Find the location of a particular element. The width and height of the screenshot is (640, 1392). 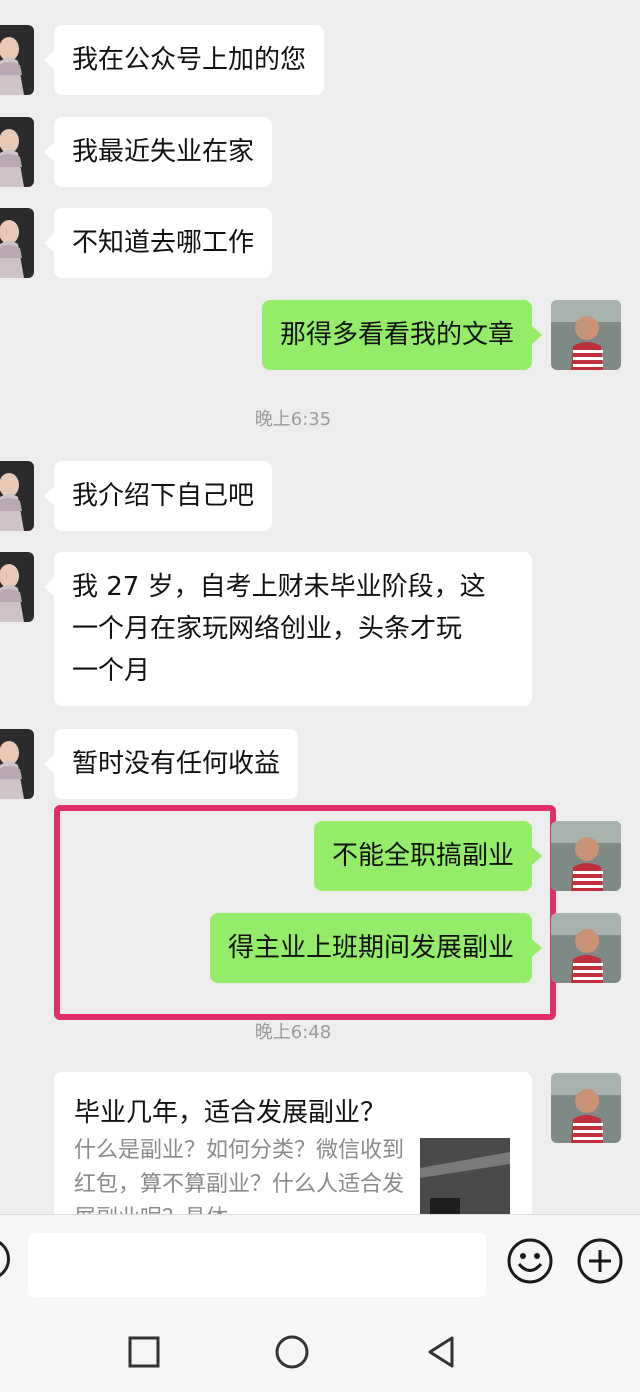

message-text: 我在公众号上加的您 is located at coordinates (189, 60).